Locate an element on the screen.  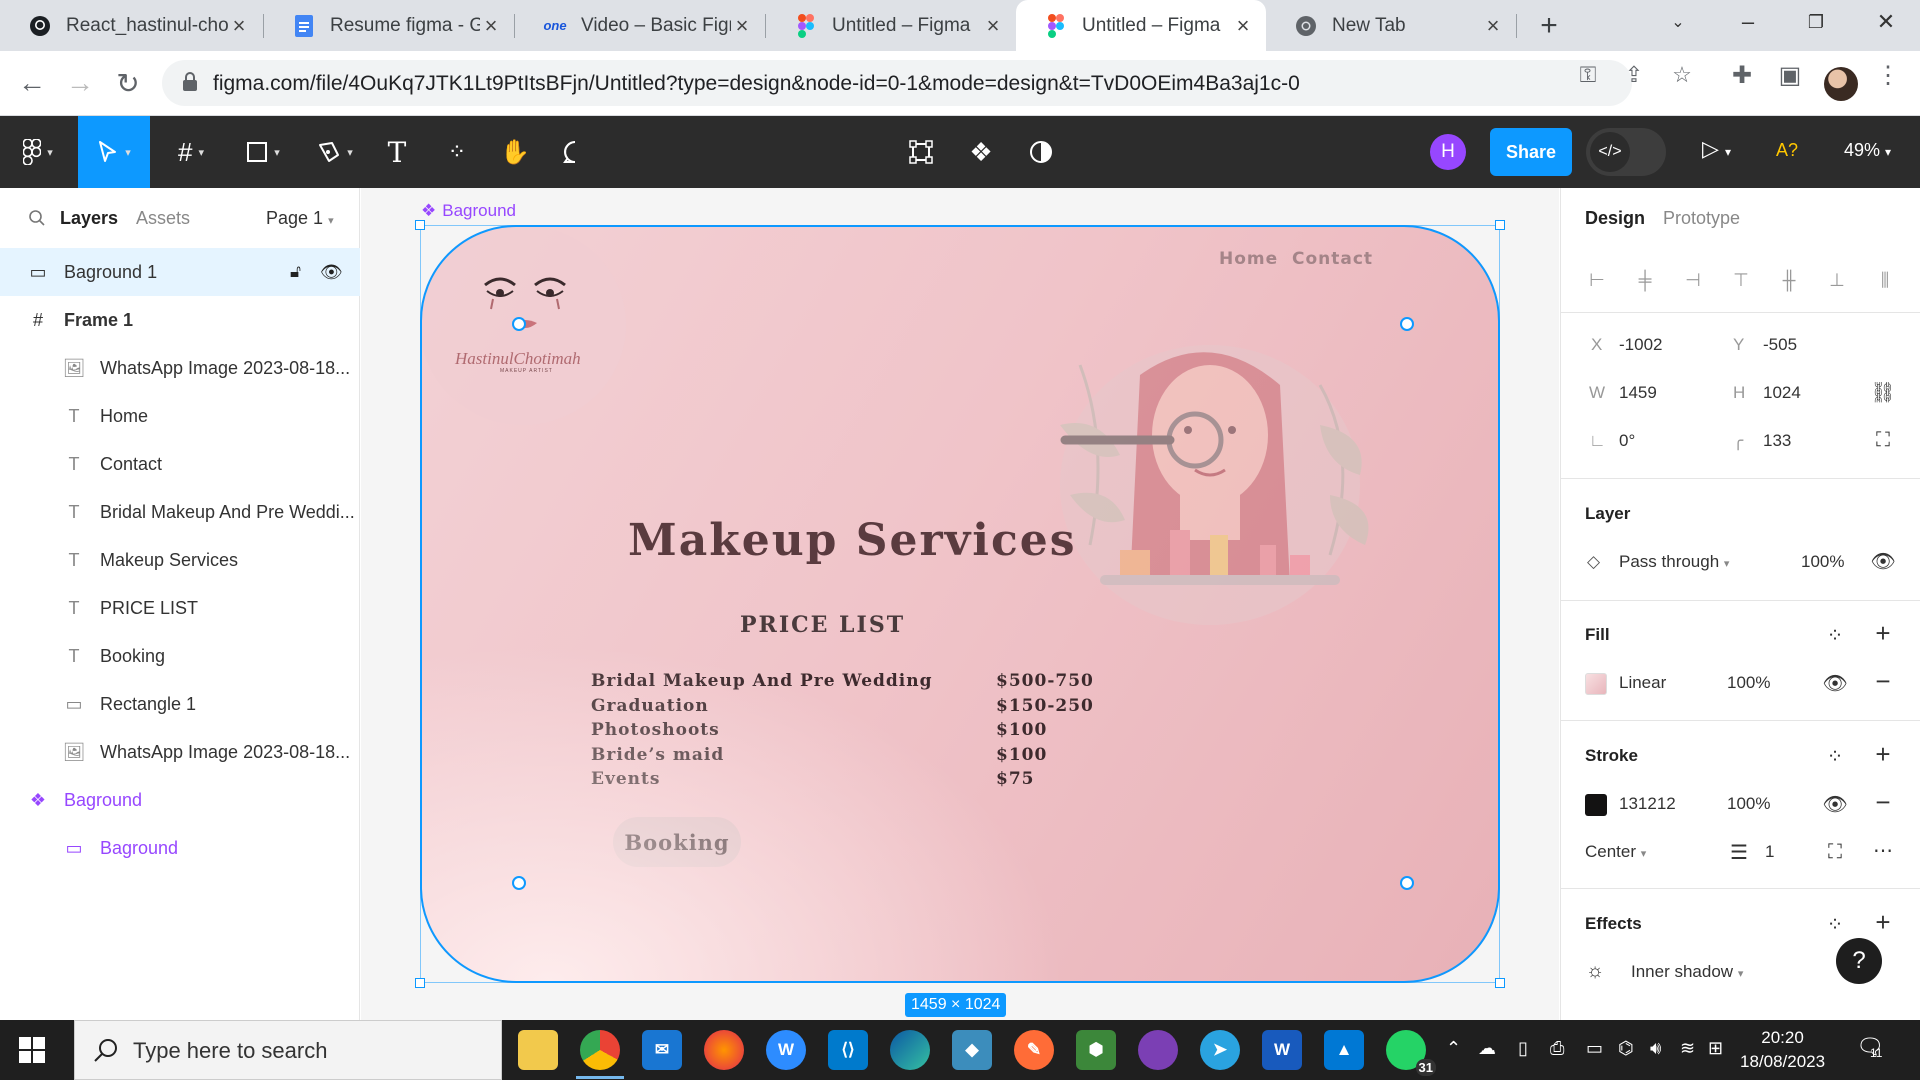
fill-type: Linear is located at coordinates (1642, 683).